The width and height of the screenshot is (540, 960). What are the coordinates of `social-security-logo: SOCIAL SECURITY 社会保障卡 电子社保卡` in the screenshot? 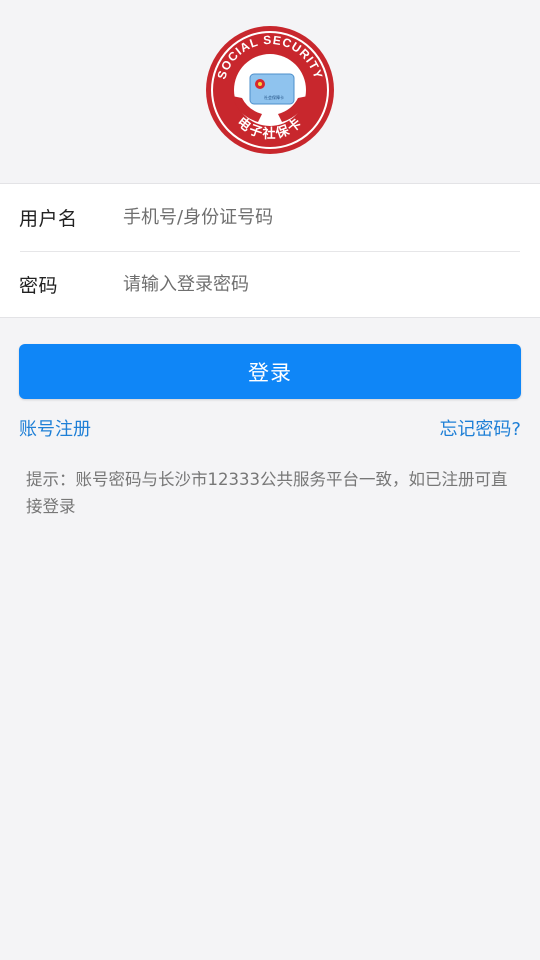 It's located at (270, 90).